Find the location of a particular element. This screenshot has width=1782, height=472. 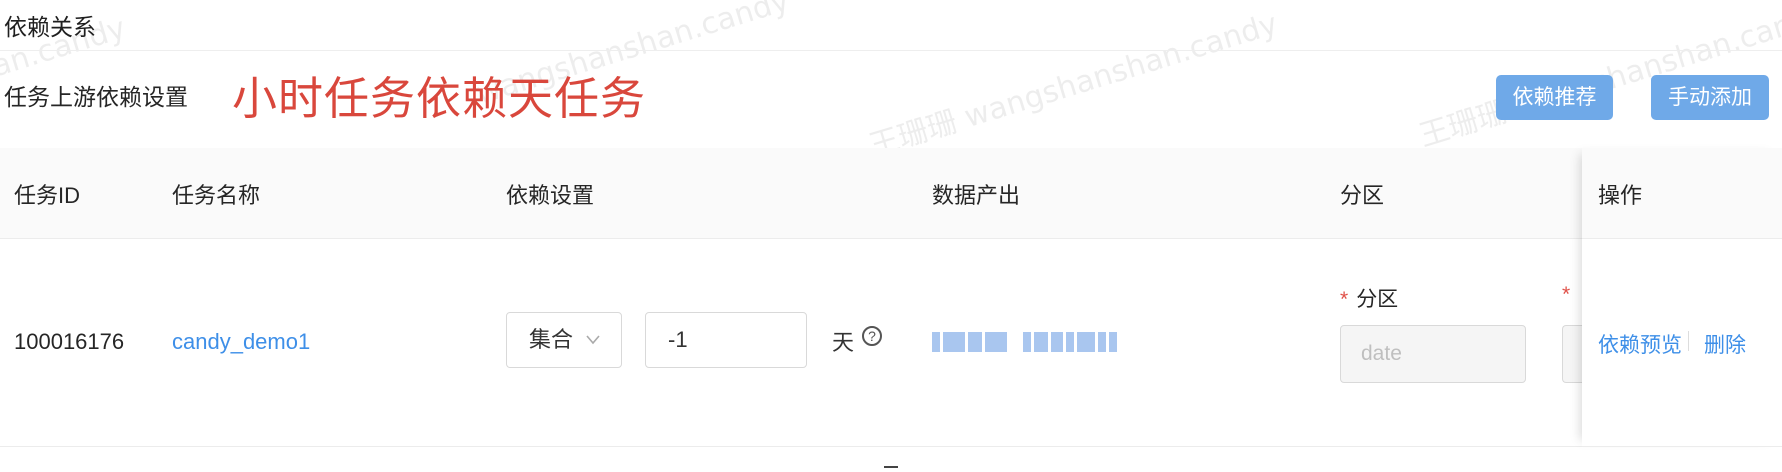

actions-cell: 依赖预览 删除 is located at coordinates (1682, 343).